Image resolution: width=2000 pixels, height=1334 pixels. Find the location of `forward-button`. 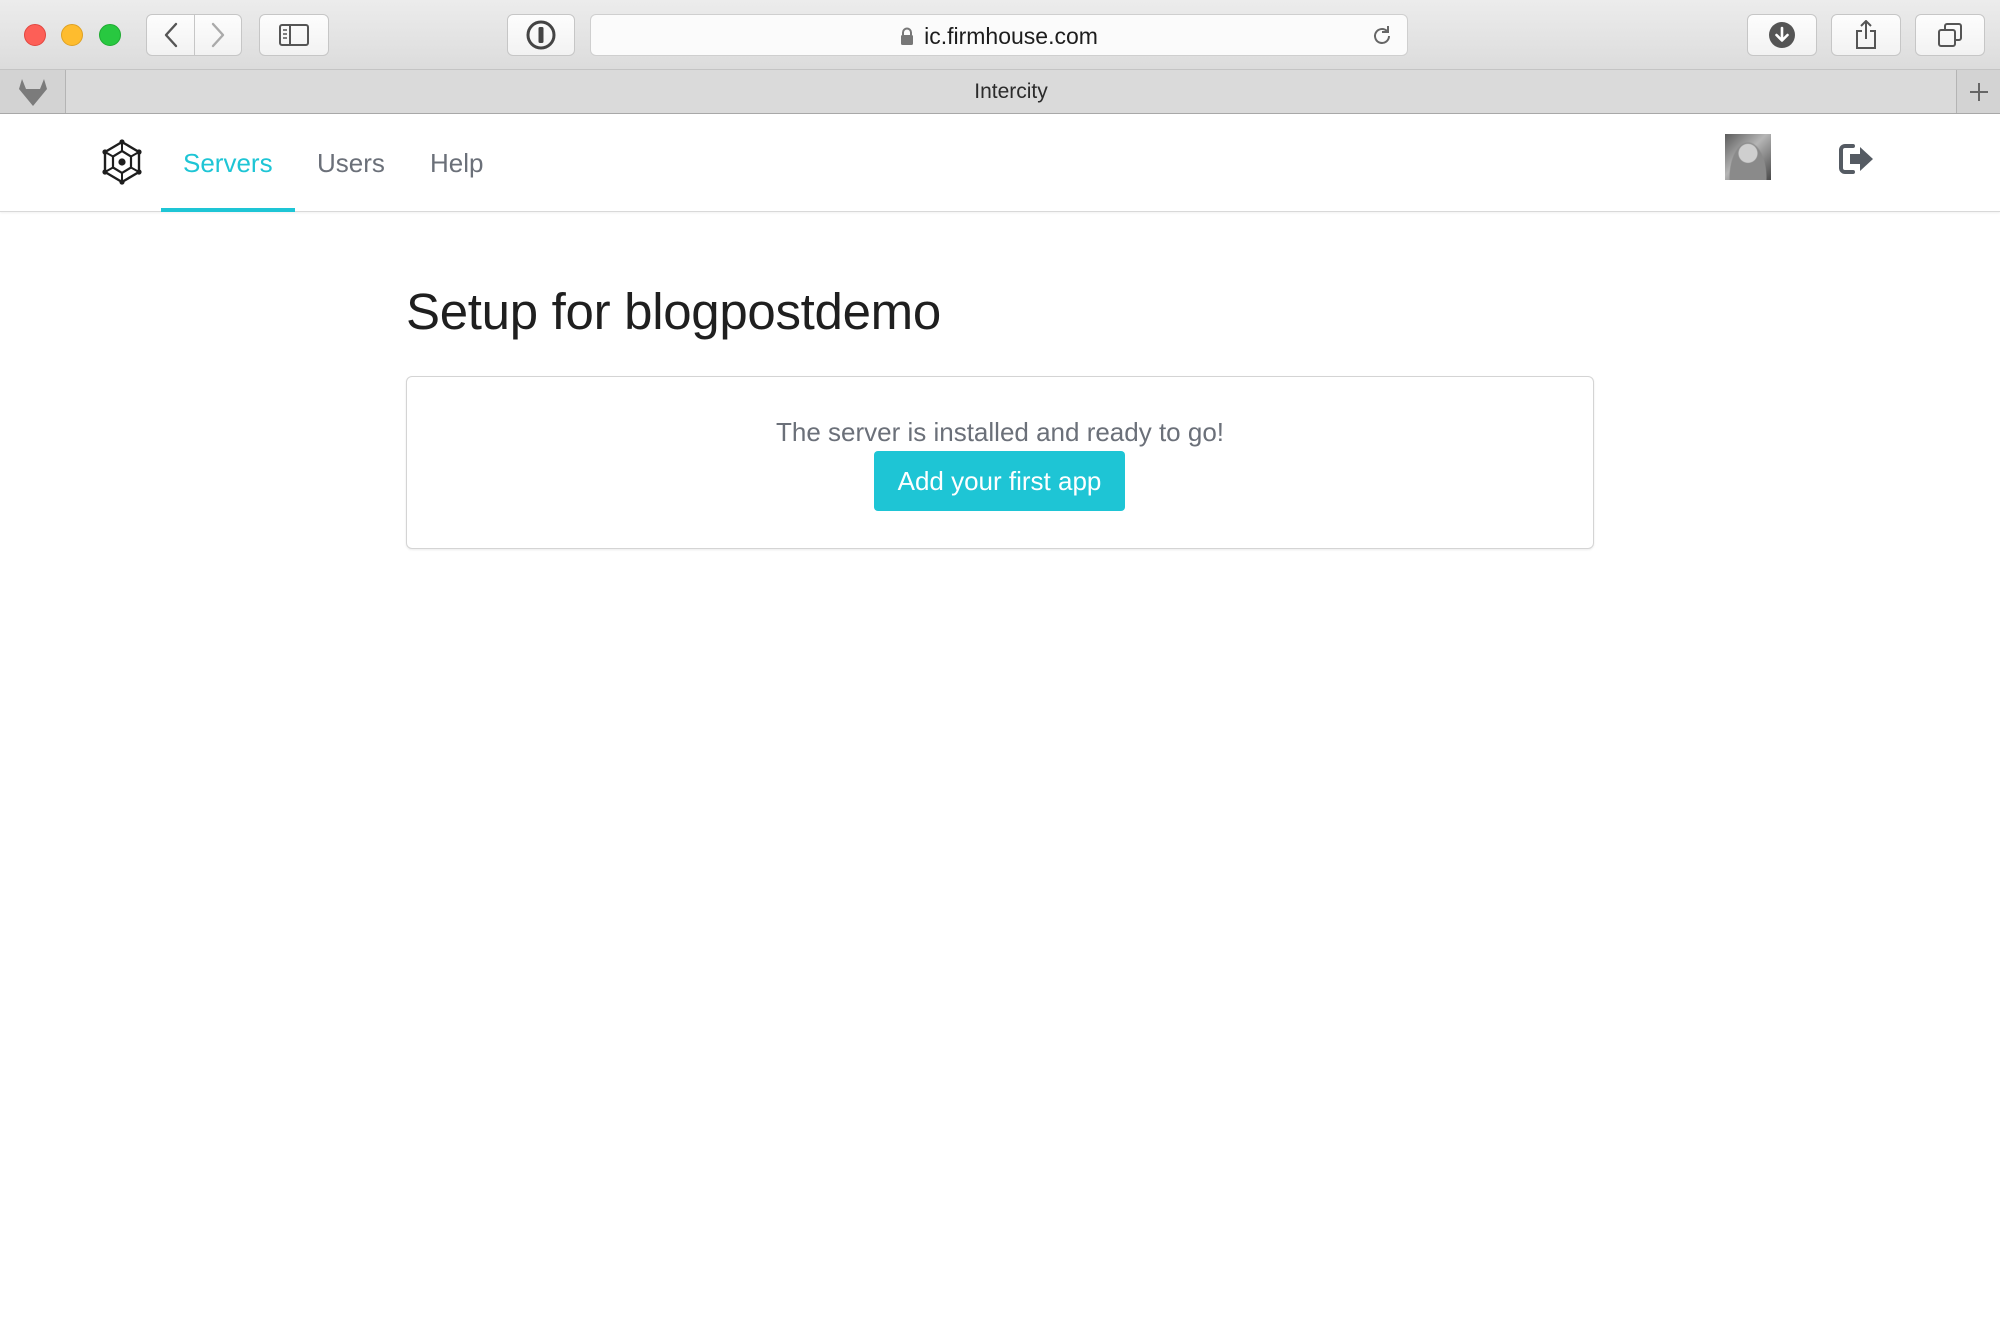

forward-button is located at coordinates (218, 35).